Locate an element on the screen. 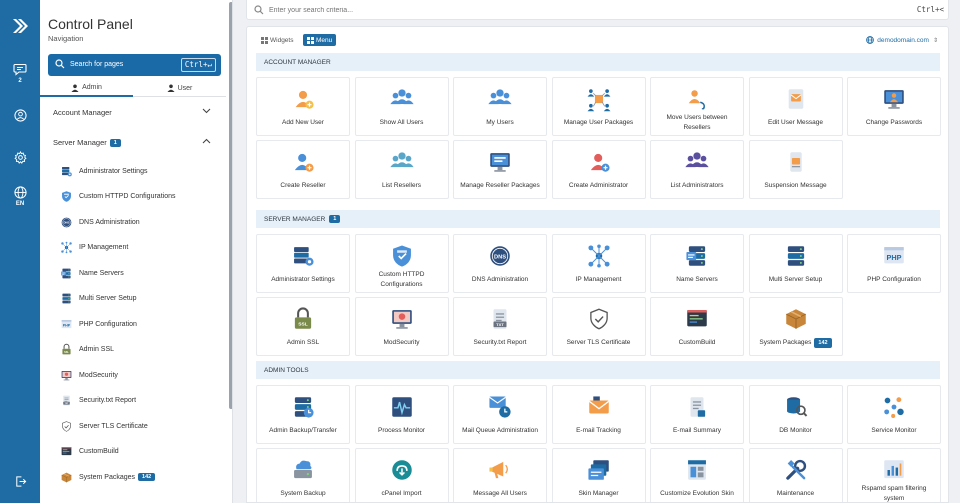 This screenshot has height=503, width=960. service-monitor-icon is located at coordinates (894, 408).